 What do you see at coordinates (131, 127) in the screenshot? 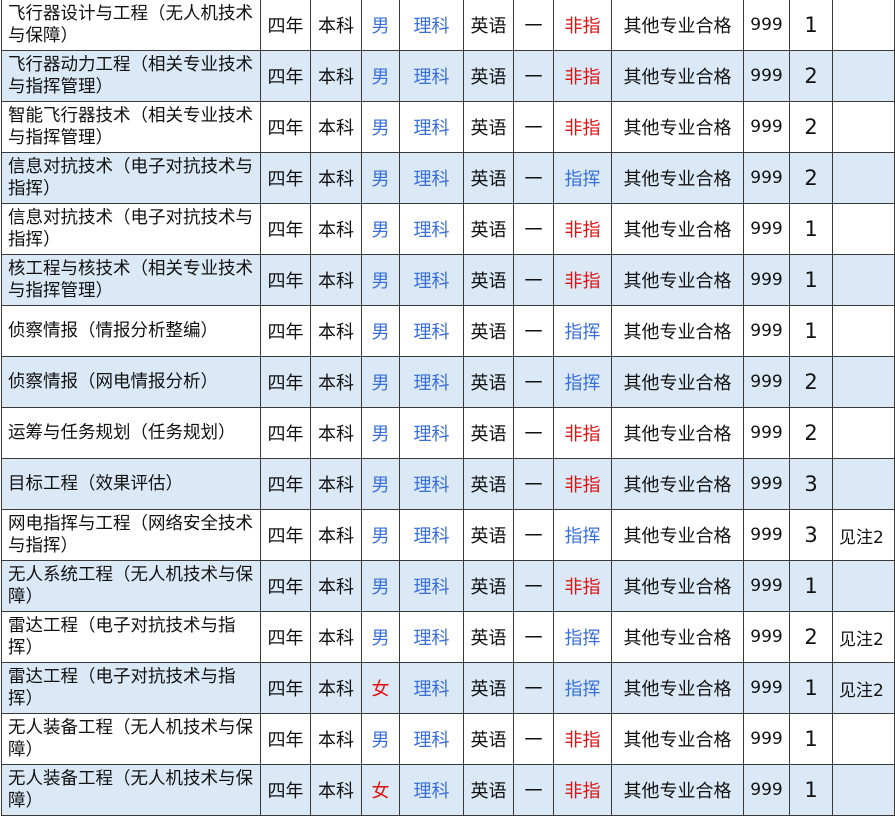
I see `major-name-cell: 智能飞行器技术（相关专业技术与指挥管理）` at bounding box center [131, 127].